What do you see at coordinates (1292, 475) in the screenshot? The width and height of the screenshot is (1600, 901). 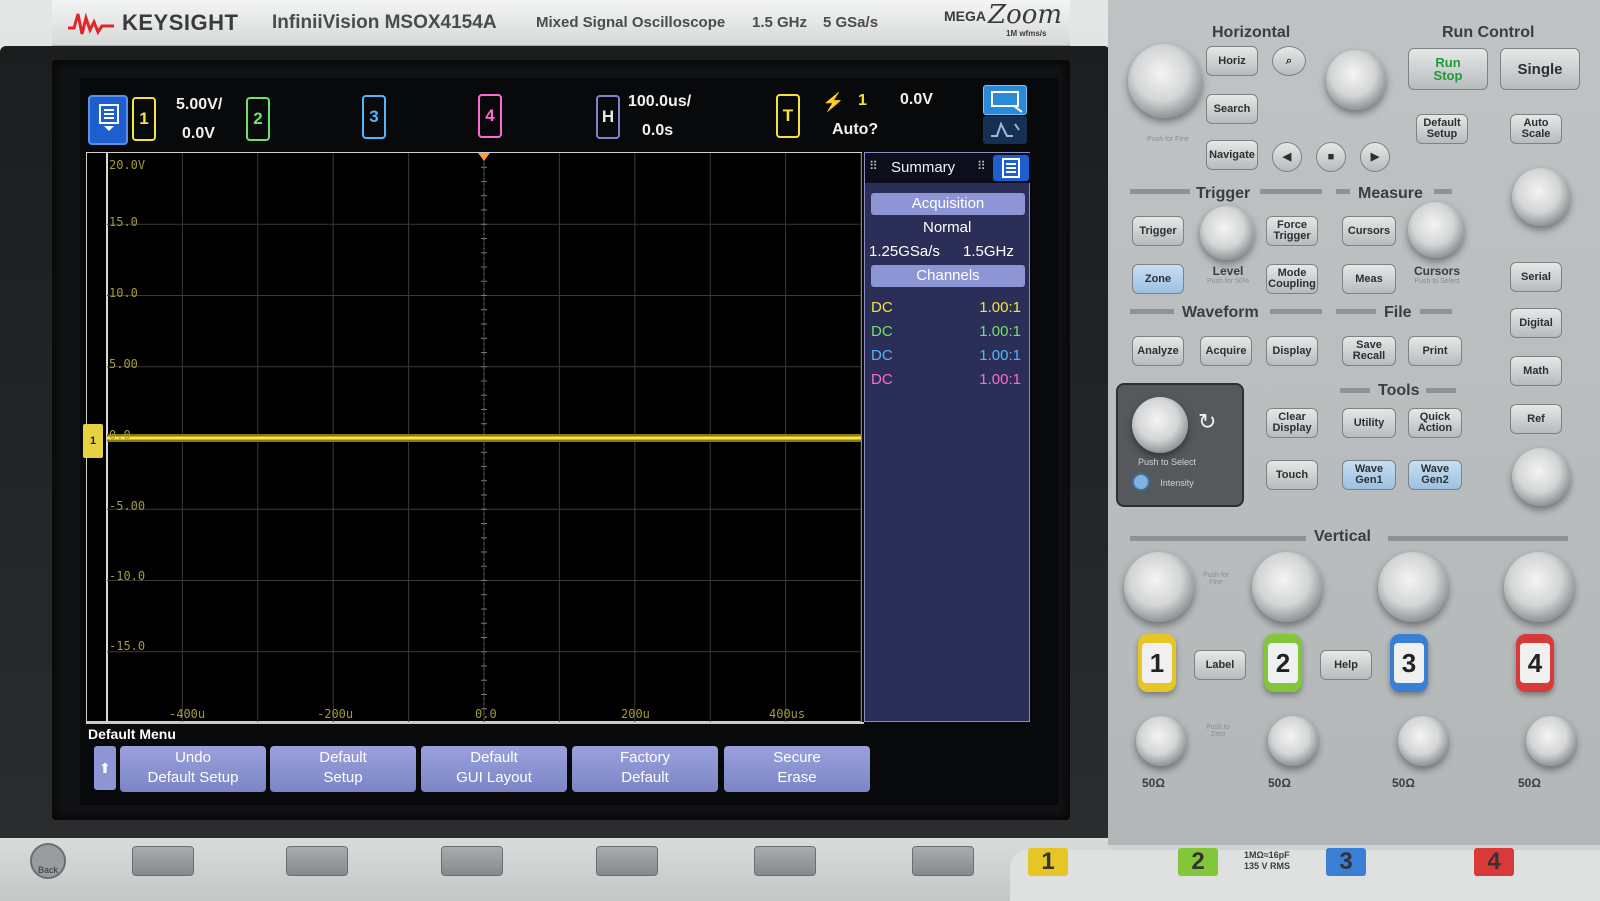 I see `touch-button: Touch` at bounding box center [1292, 475].